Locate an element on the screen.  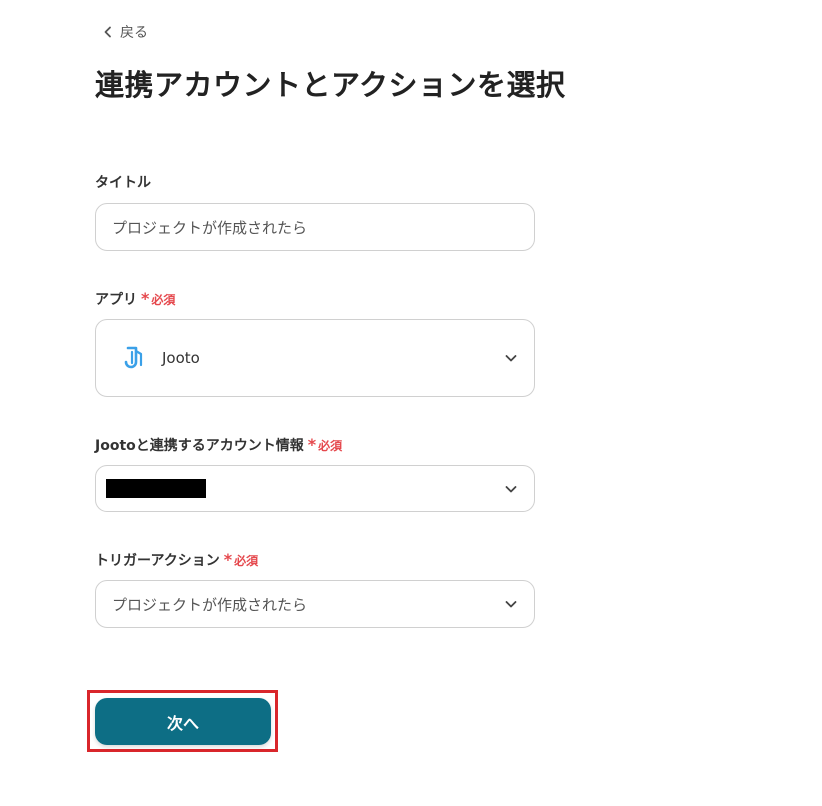
back-link: 戻る is located at coordinates (125, 32).